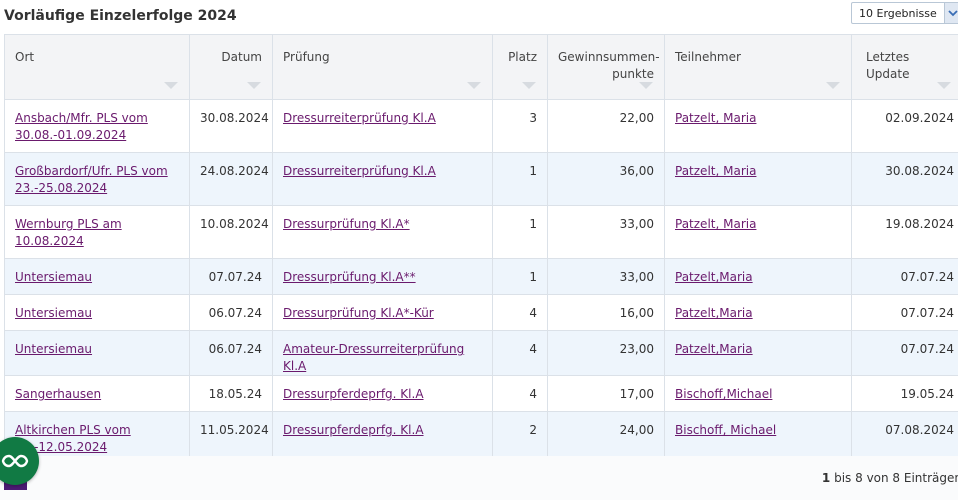 This screenshot has height=500, width=958. I want to click on column-header-ort: Ort, so click(97, 67).